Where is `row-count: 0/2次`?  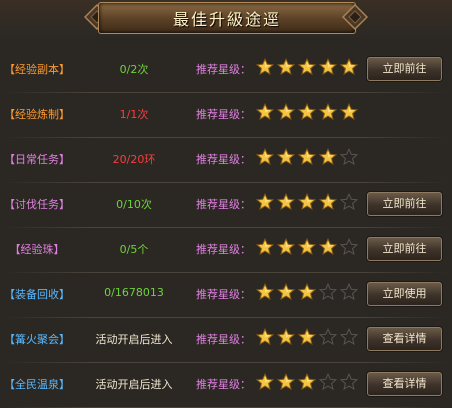 row-count: 0/2次 is located at coordinates (134, 69).